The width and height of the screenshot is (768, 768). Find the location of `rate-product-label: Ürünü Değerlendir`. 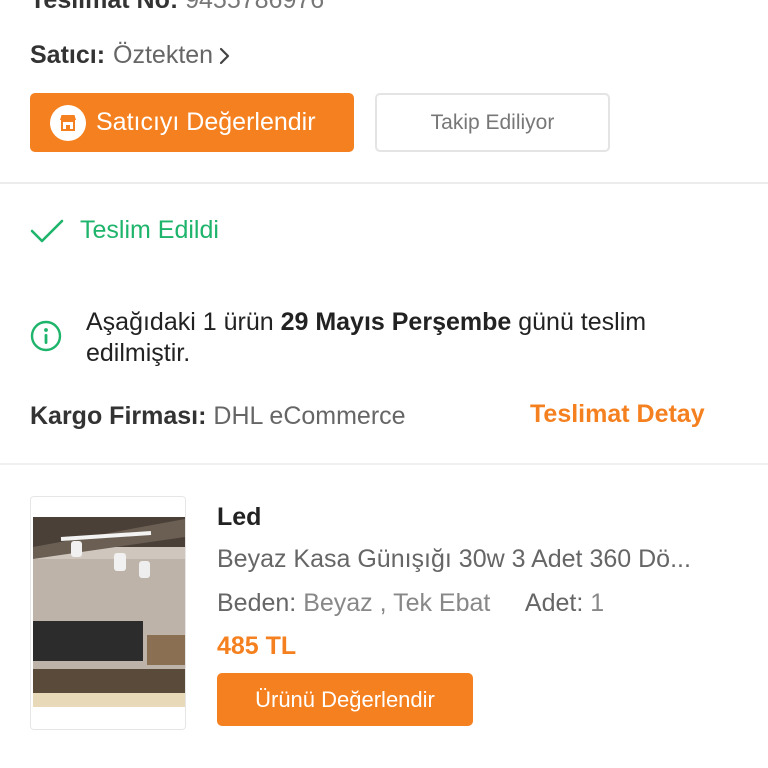

rate-product-label: Ürünü Değerlendir is located at coordinates (345, 699).